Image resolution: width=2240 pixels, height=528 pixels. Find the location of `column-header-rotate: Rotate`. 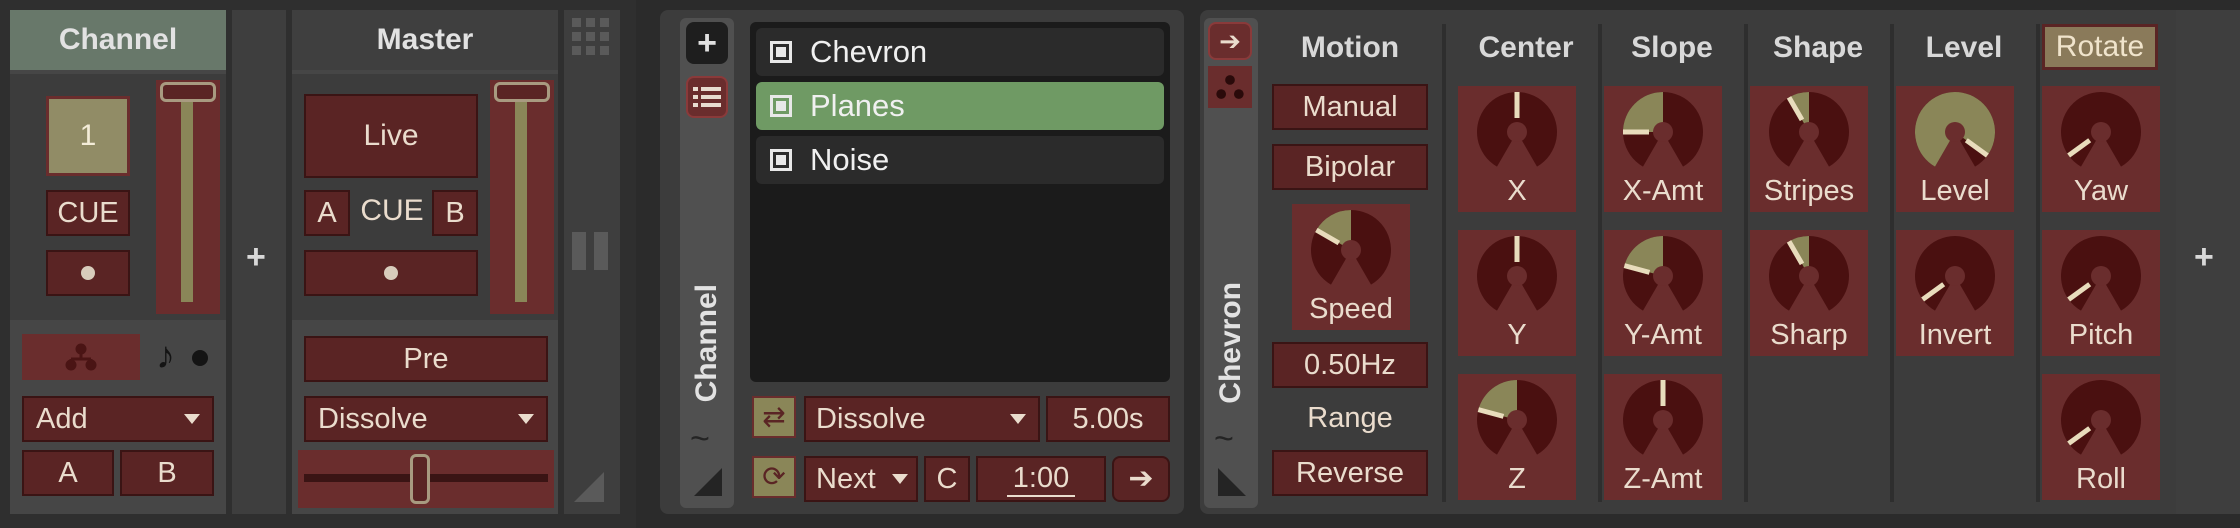

column-header-rotate: Rotate is located at coordinates (2100, 47).